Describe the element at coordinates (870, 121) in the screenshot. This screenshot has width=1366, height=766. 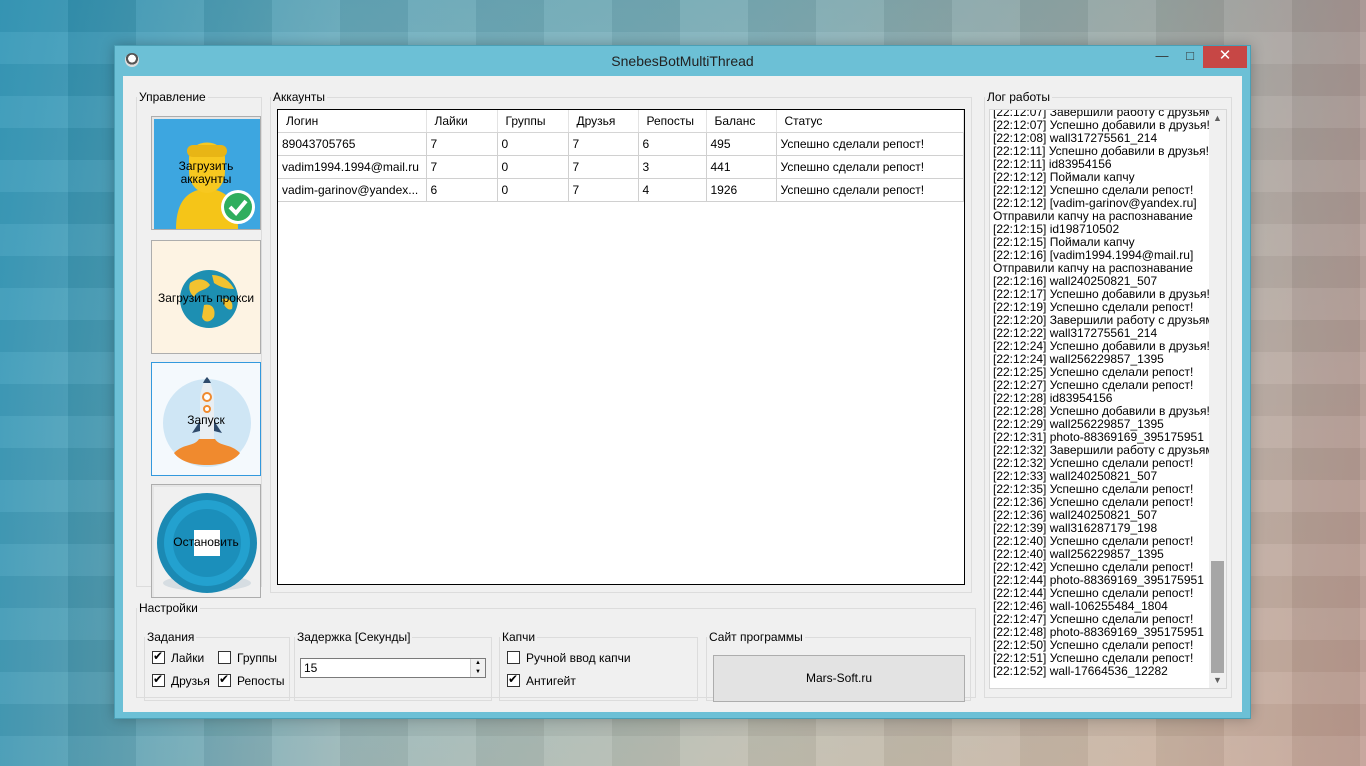
I see `column-header: Статус` at that location.